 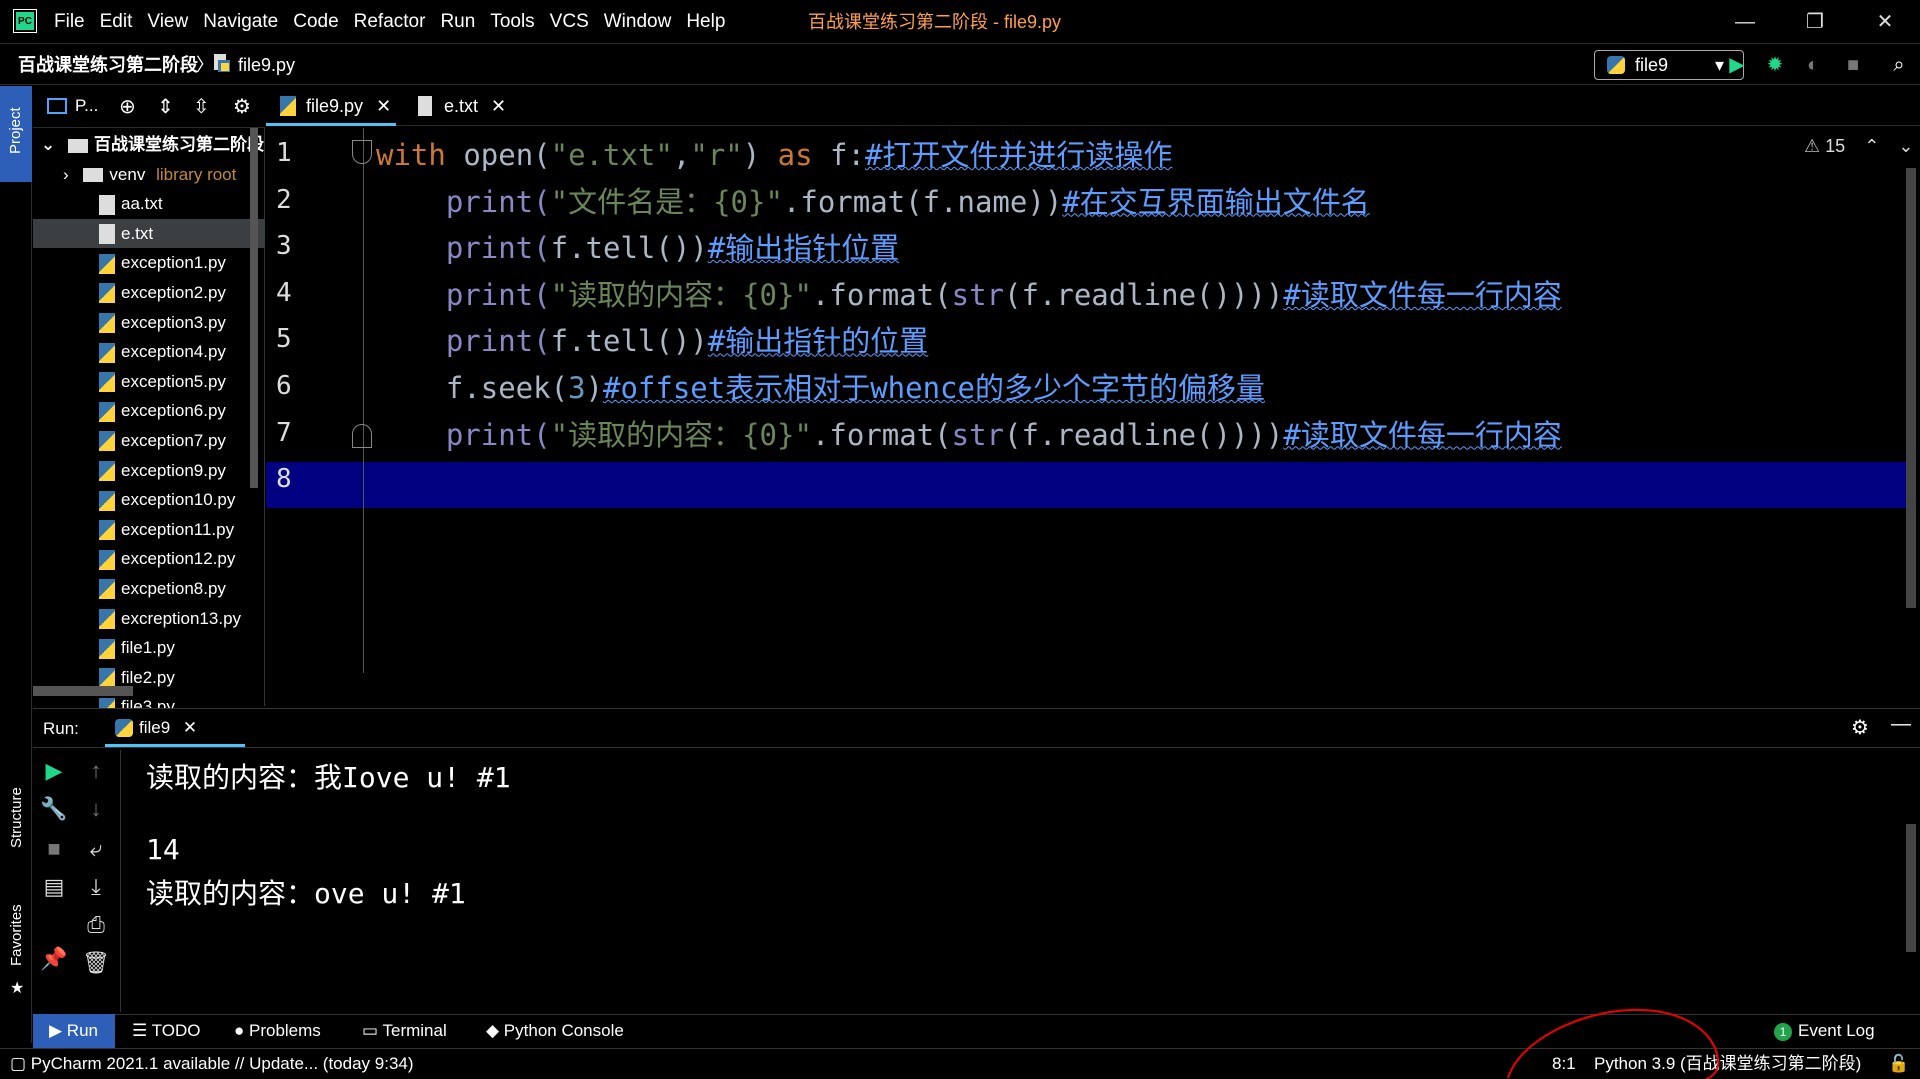 What do you see at coordinates (404, 1031) in the screenshot?
I see `bottom-tab-terminal: ▭ Terminal` at bounding box center [404, 1031].